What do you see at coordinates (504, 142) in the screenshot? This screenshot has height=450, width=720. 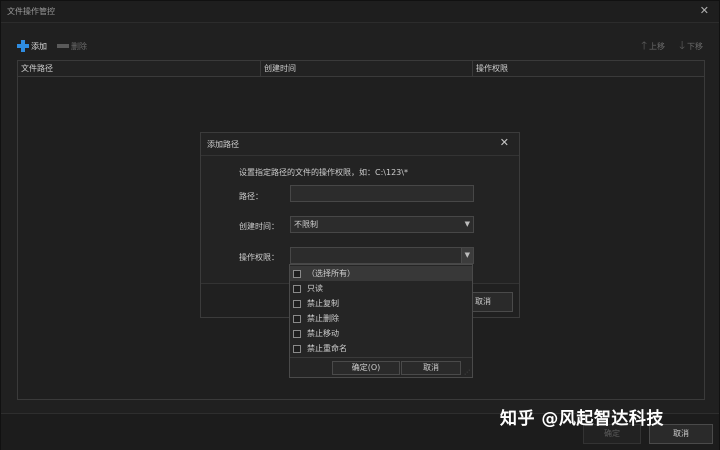 I see `dialog-close-icon: ✕` at bounding box center [504, 142].